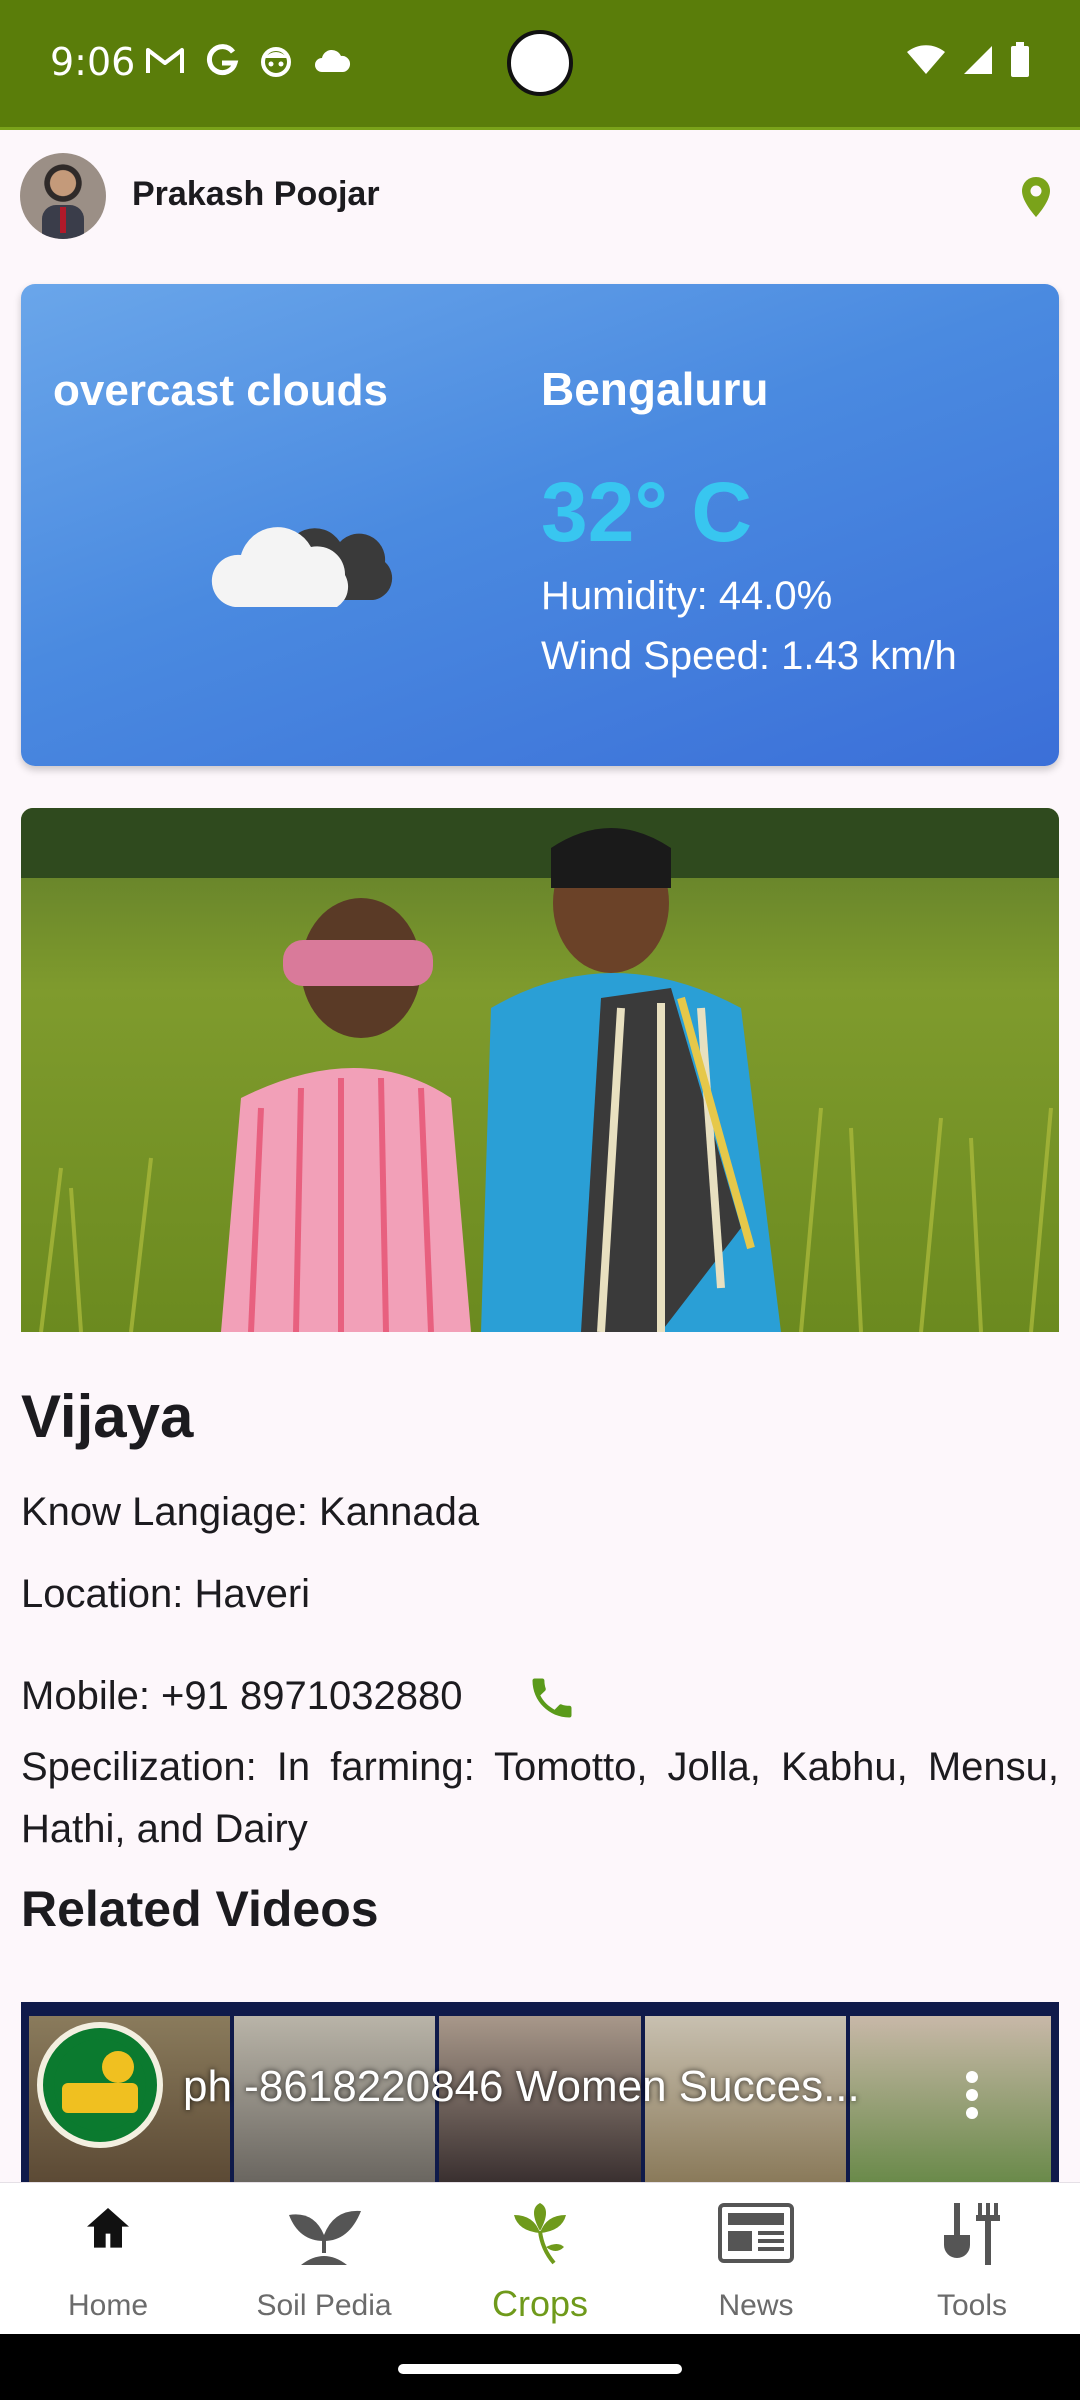 This screenshot has width=1080, height=2400. I want to click on phone-call-icon, so click(552, 1698).